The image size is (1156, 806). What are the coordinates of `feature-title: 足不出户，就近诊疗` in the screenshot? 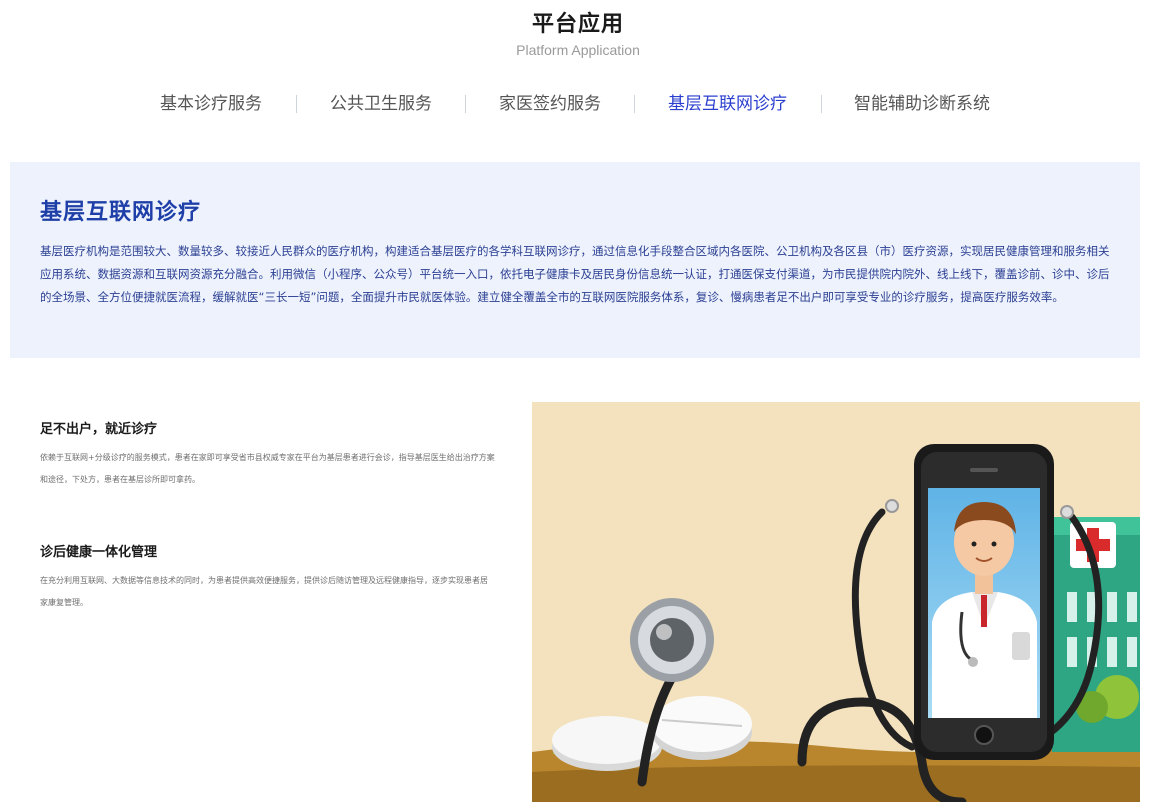 It's located at (99, 429).